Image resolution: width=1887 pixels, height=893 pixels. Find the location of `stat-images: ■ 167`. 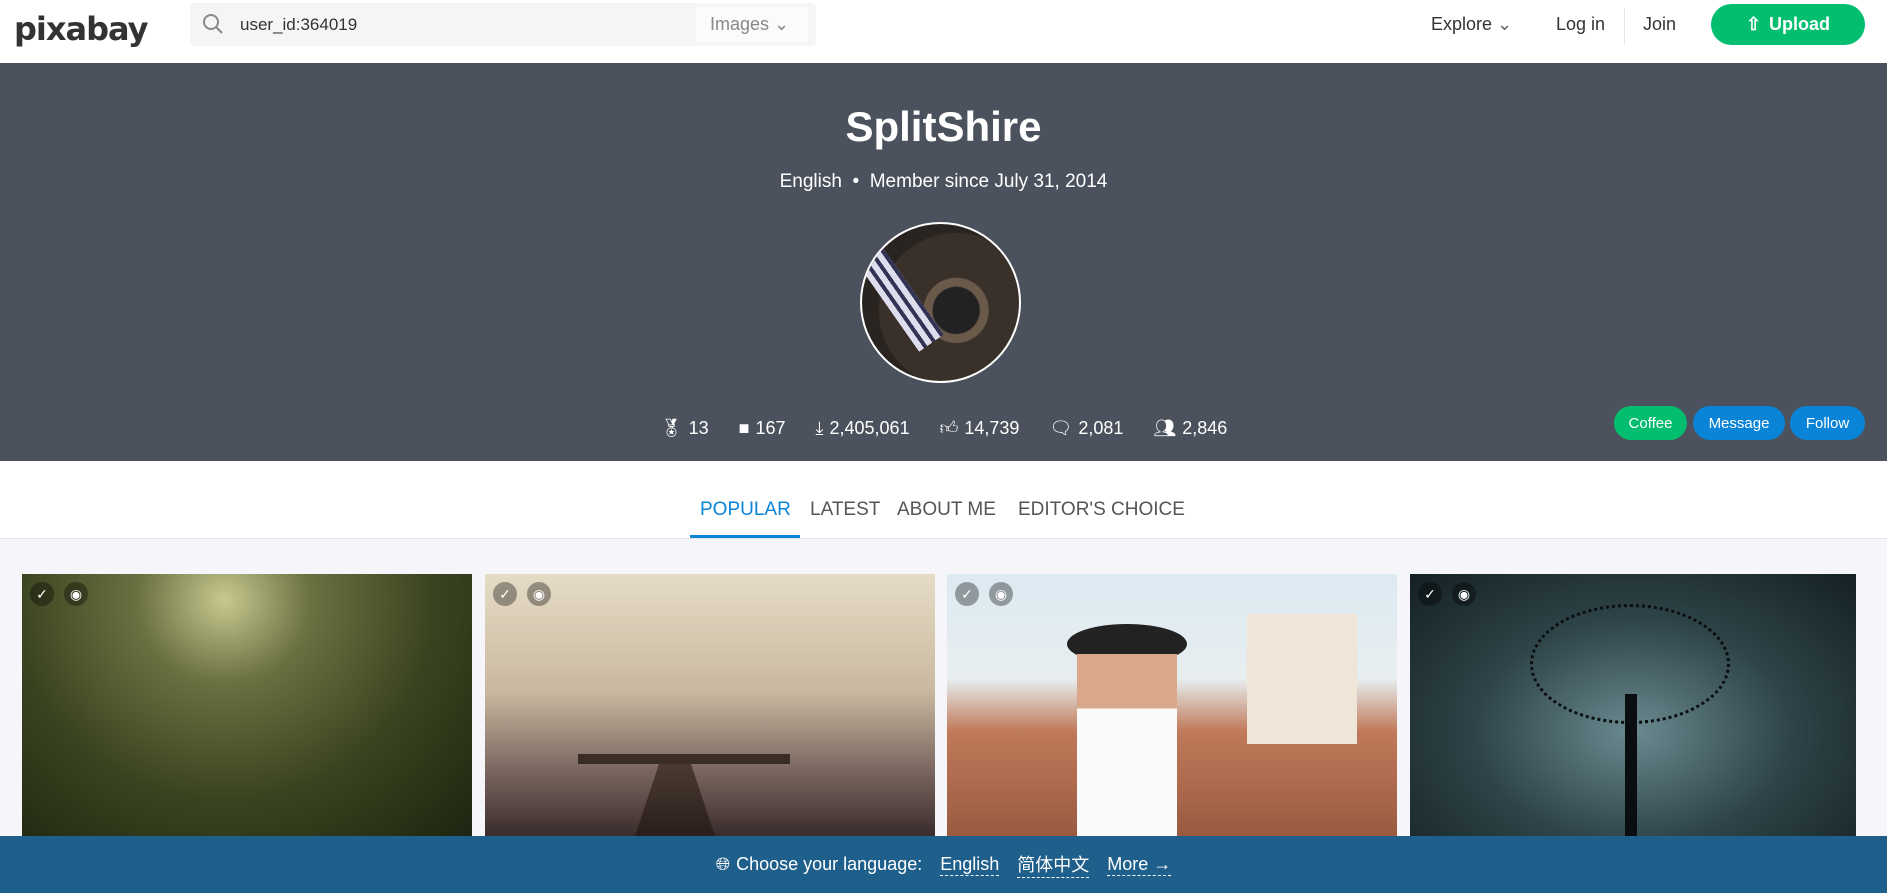

stat-images: ■ 167 is located at coordinates (762, 428).